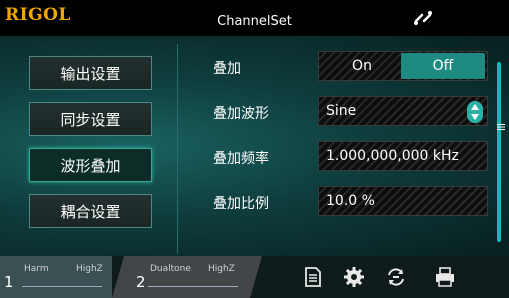  What do you see at coordinates (341, 111) in the screenshot?
I see `waveform-value: Sine` at bounding box center [341, 111].